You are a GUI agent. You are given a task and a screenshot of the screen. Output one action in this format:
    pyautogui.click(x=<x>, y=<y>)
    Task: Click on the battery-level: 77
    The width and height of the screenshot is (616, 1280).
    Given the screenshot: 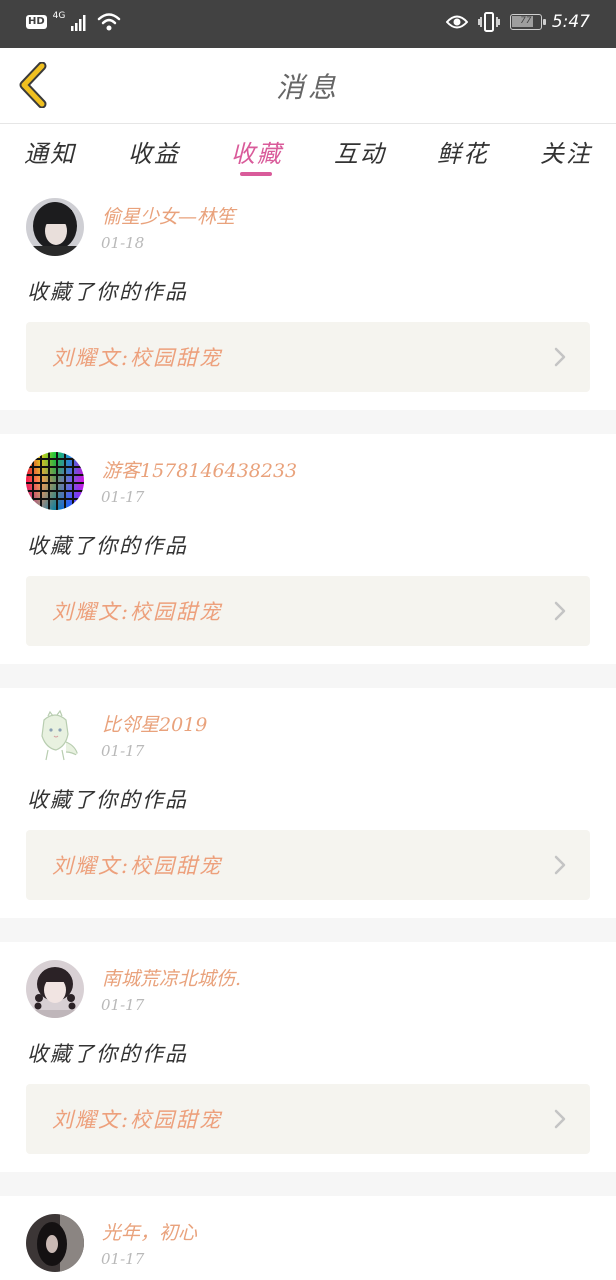 What is the action you would take?
    pyautogui.click(x=526, y=21)
    